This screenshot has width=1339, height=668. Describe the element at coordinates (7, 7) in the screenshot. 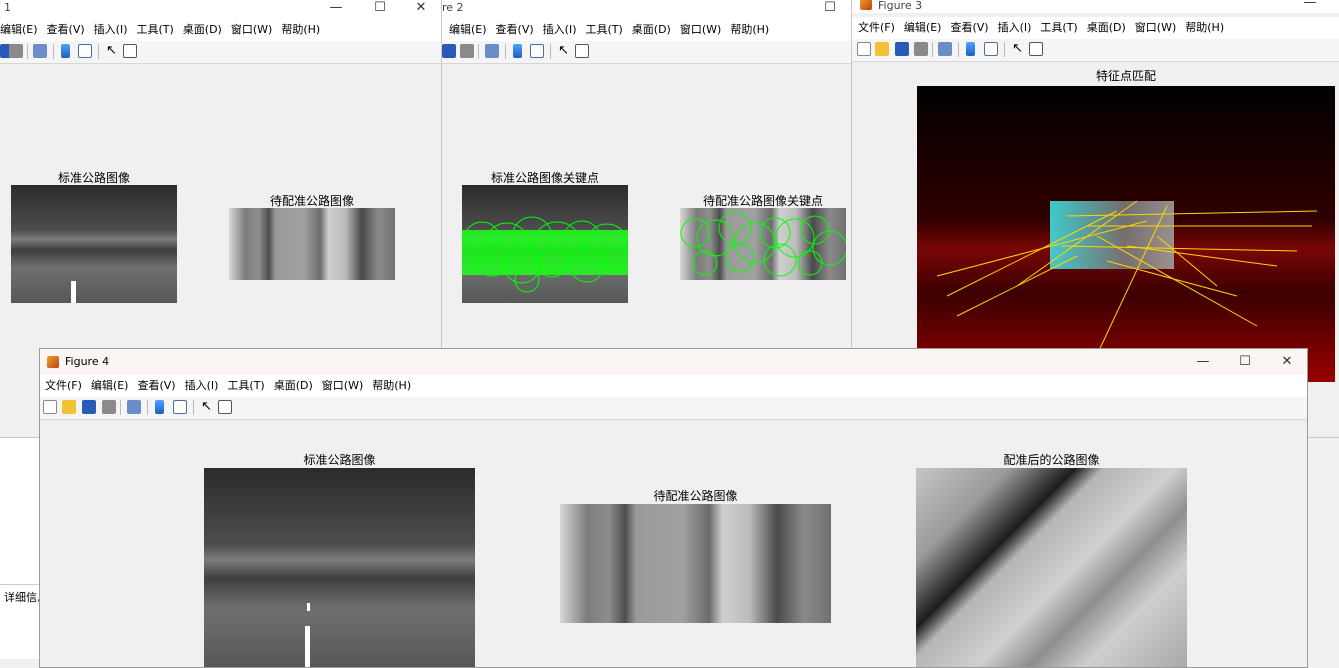

I see `window-title: 1` at that location.